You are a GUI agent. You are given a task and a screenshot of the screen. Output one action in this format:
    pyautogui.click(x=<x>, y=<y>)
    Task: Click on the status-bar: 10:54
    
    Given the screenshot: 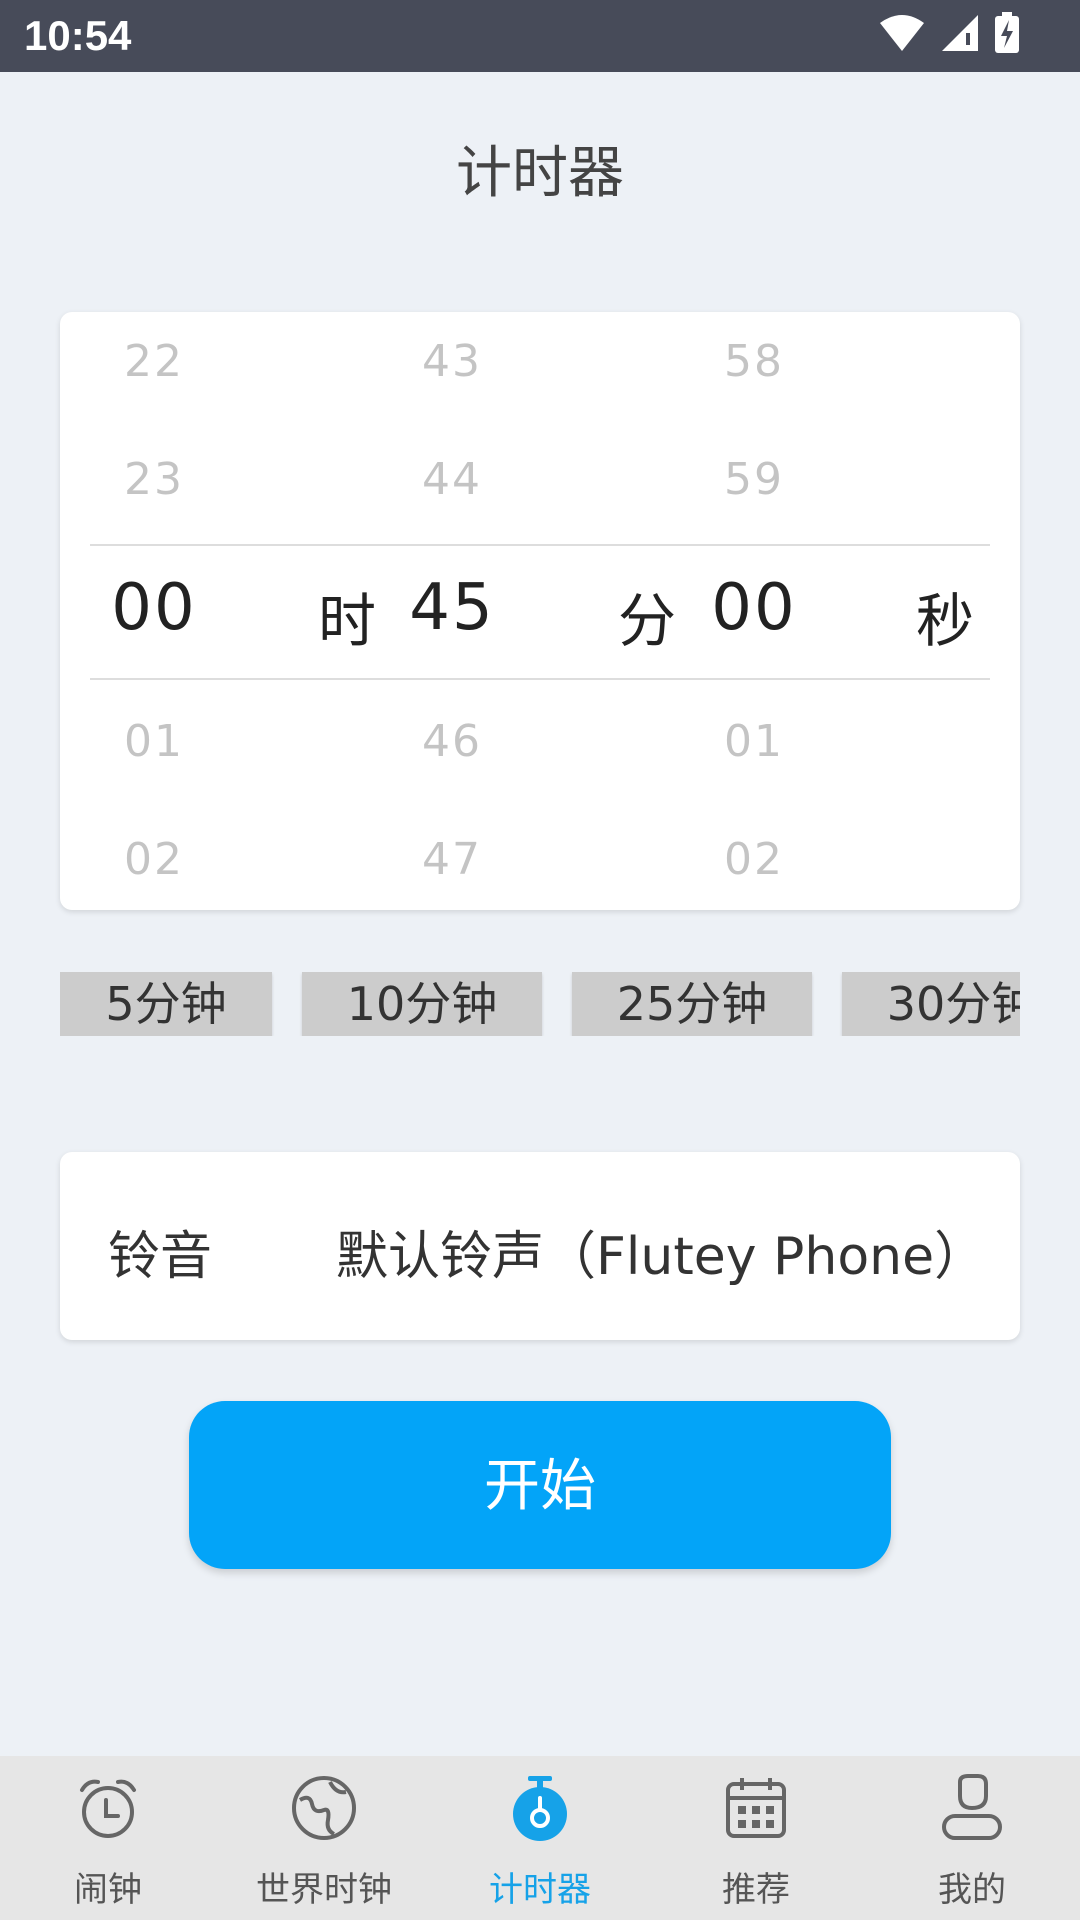 What is the action you would take?
    pyautogui.click(x=540, y=36)
    